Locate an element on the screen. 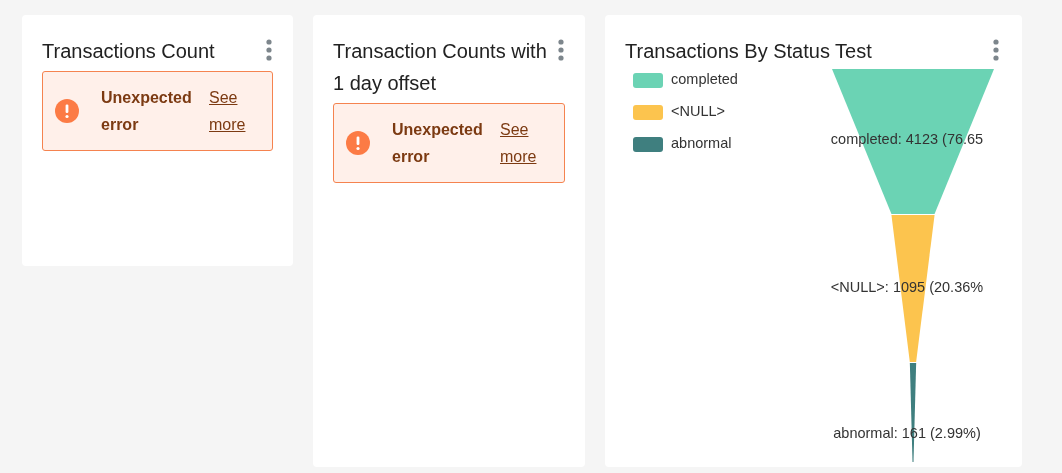 This screenshot has height=473, width=1062. legend-label: <NULL> is located at coordinates (698, 112).